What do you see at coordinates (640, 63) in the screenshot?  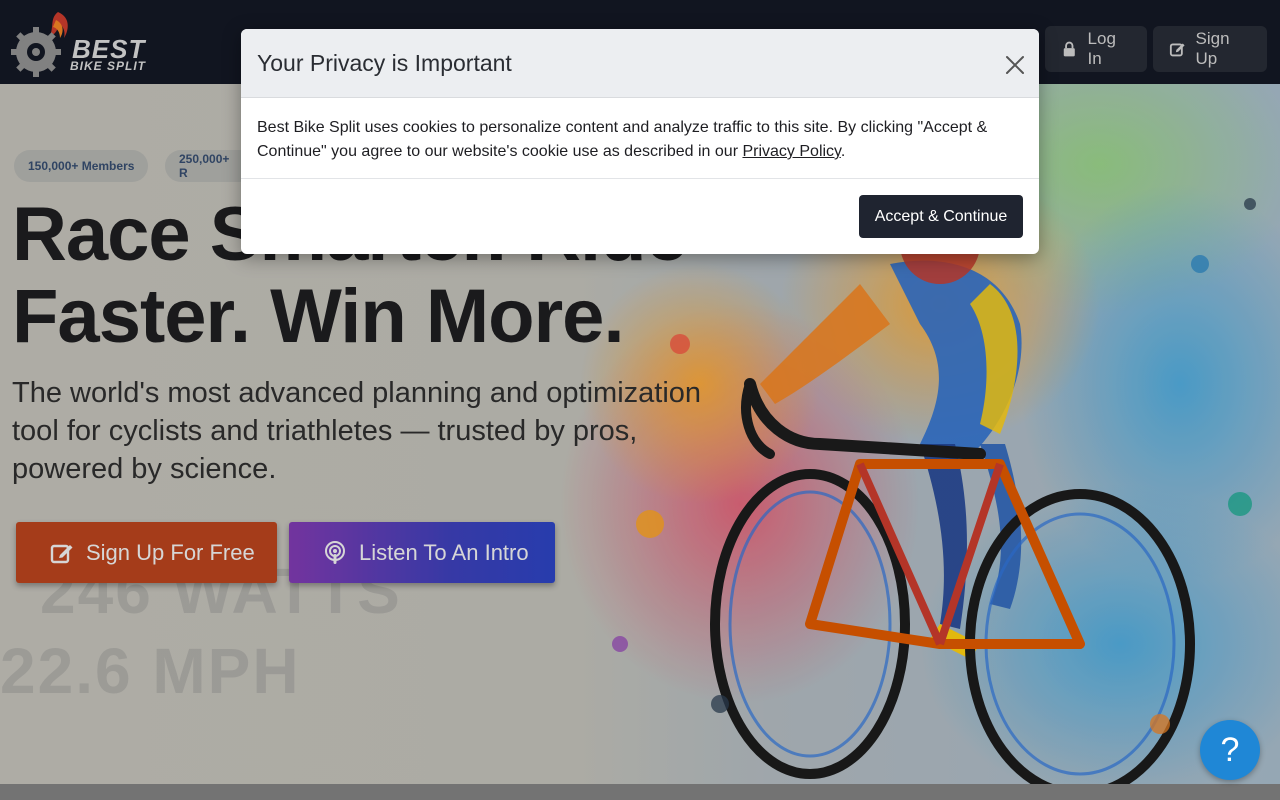 I see `modal-header: Your Privacy is Important` at bounding box center [640, 63].